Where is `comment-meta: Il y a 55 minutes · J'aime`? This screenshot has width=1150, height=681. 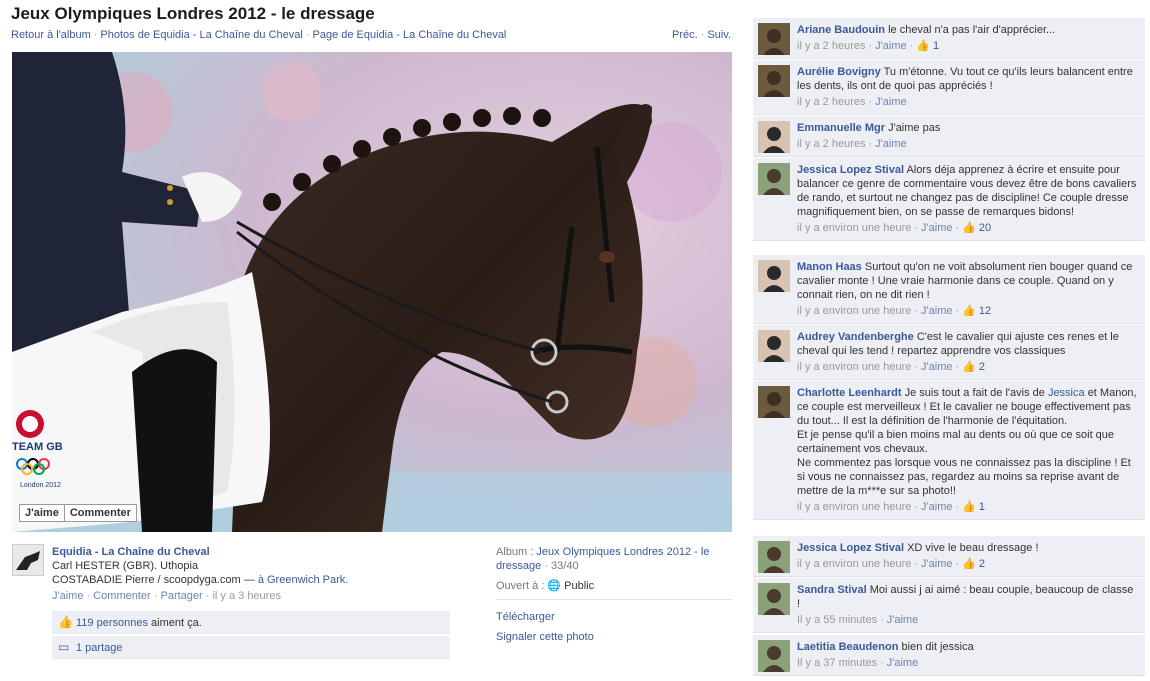 comment-meta: Il y a 55 minutes · J'aime is located at coordinates (968, 620).